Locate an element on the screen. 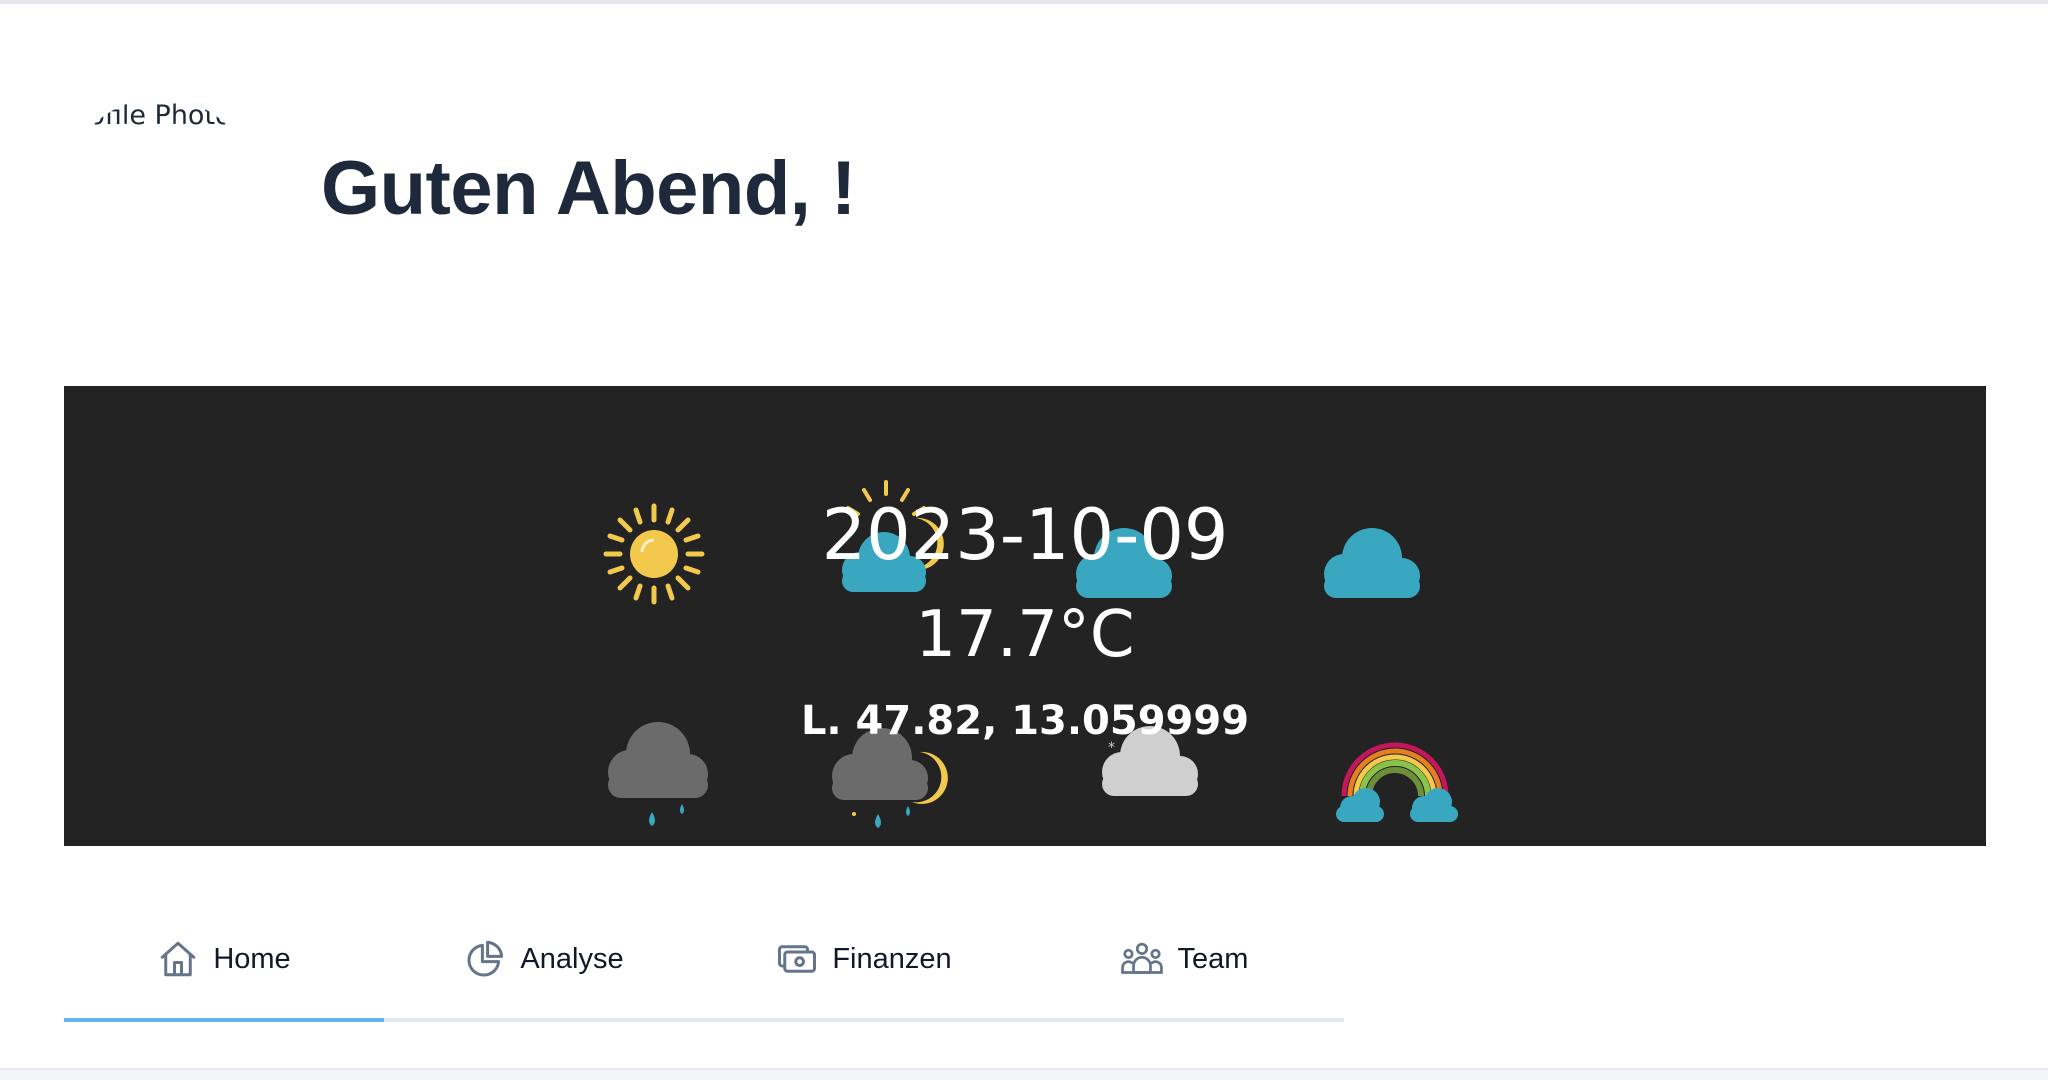 The height and width of the screenshot is (1080, 2048). pie-chart-icon is located at coordinates (485, 958).